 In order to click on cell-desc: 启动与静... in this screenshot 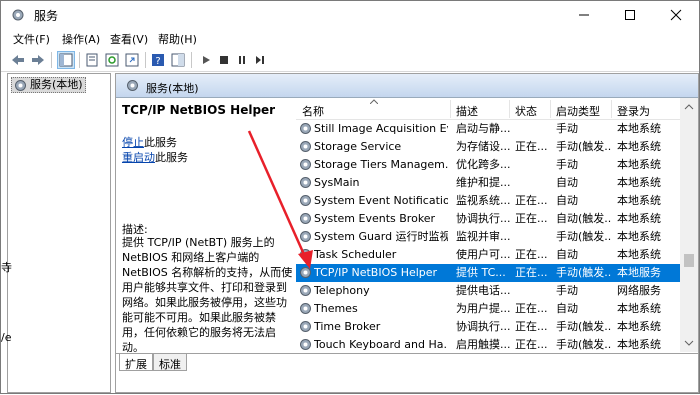, I will do `click(483, 128)`.